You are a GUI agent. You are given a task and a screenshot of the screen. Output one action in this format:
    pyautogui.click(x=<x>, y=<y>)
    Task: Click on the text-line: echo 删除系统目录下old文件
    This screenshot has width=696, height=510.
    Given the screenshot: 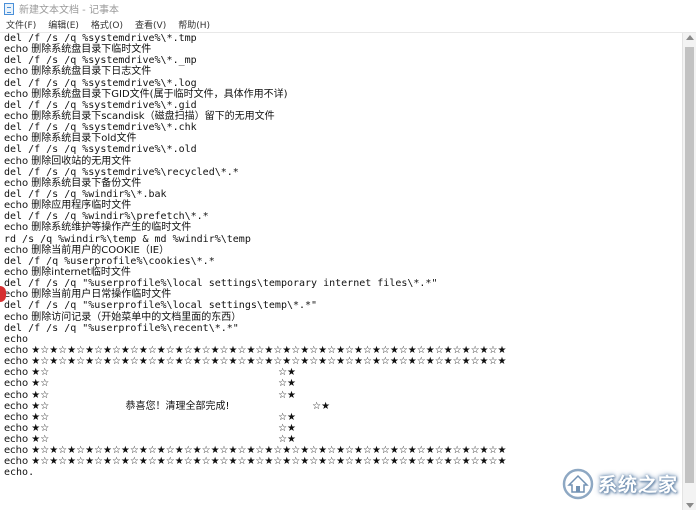 What is the action you would take?
    pyautogui.click(x=70, y=139)
    